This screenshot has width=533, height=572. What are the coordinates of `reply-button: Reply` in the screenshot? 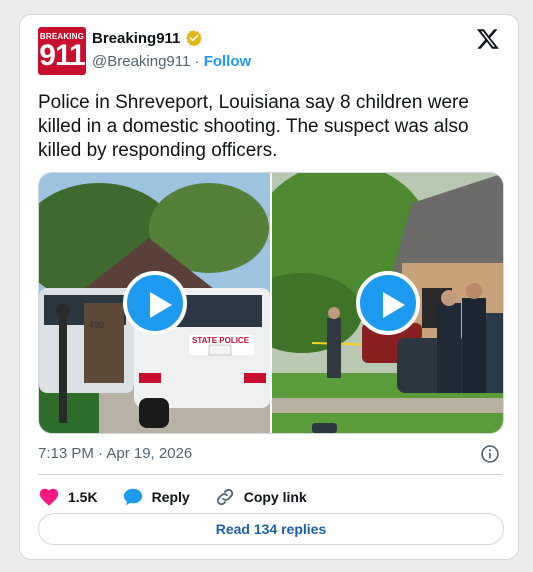 It's located at (156, 497).